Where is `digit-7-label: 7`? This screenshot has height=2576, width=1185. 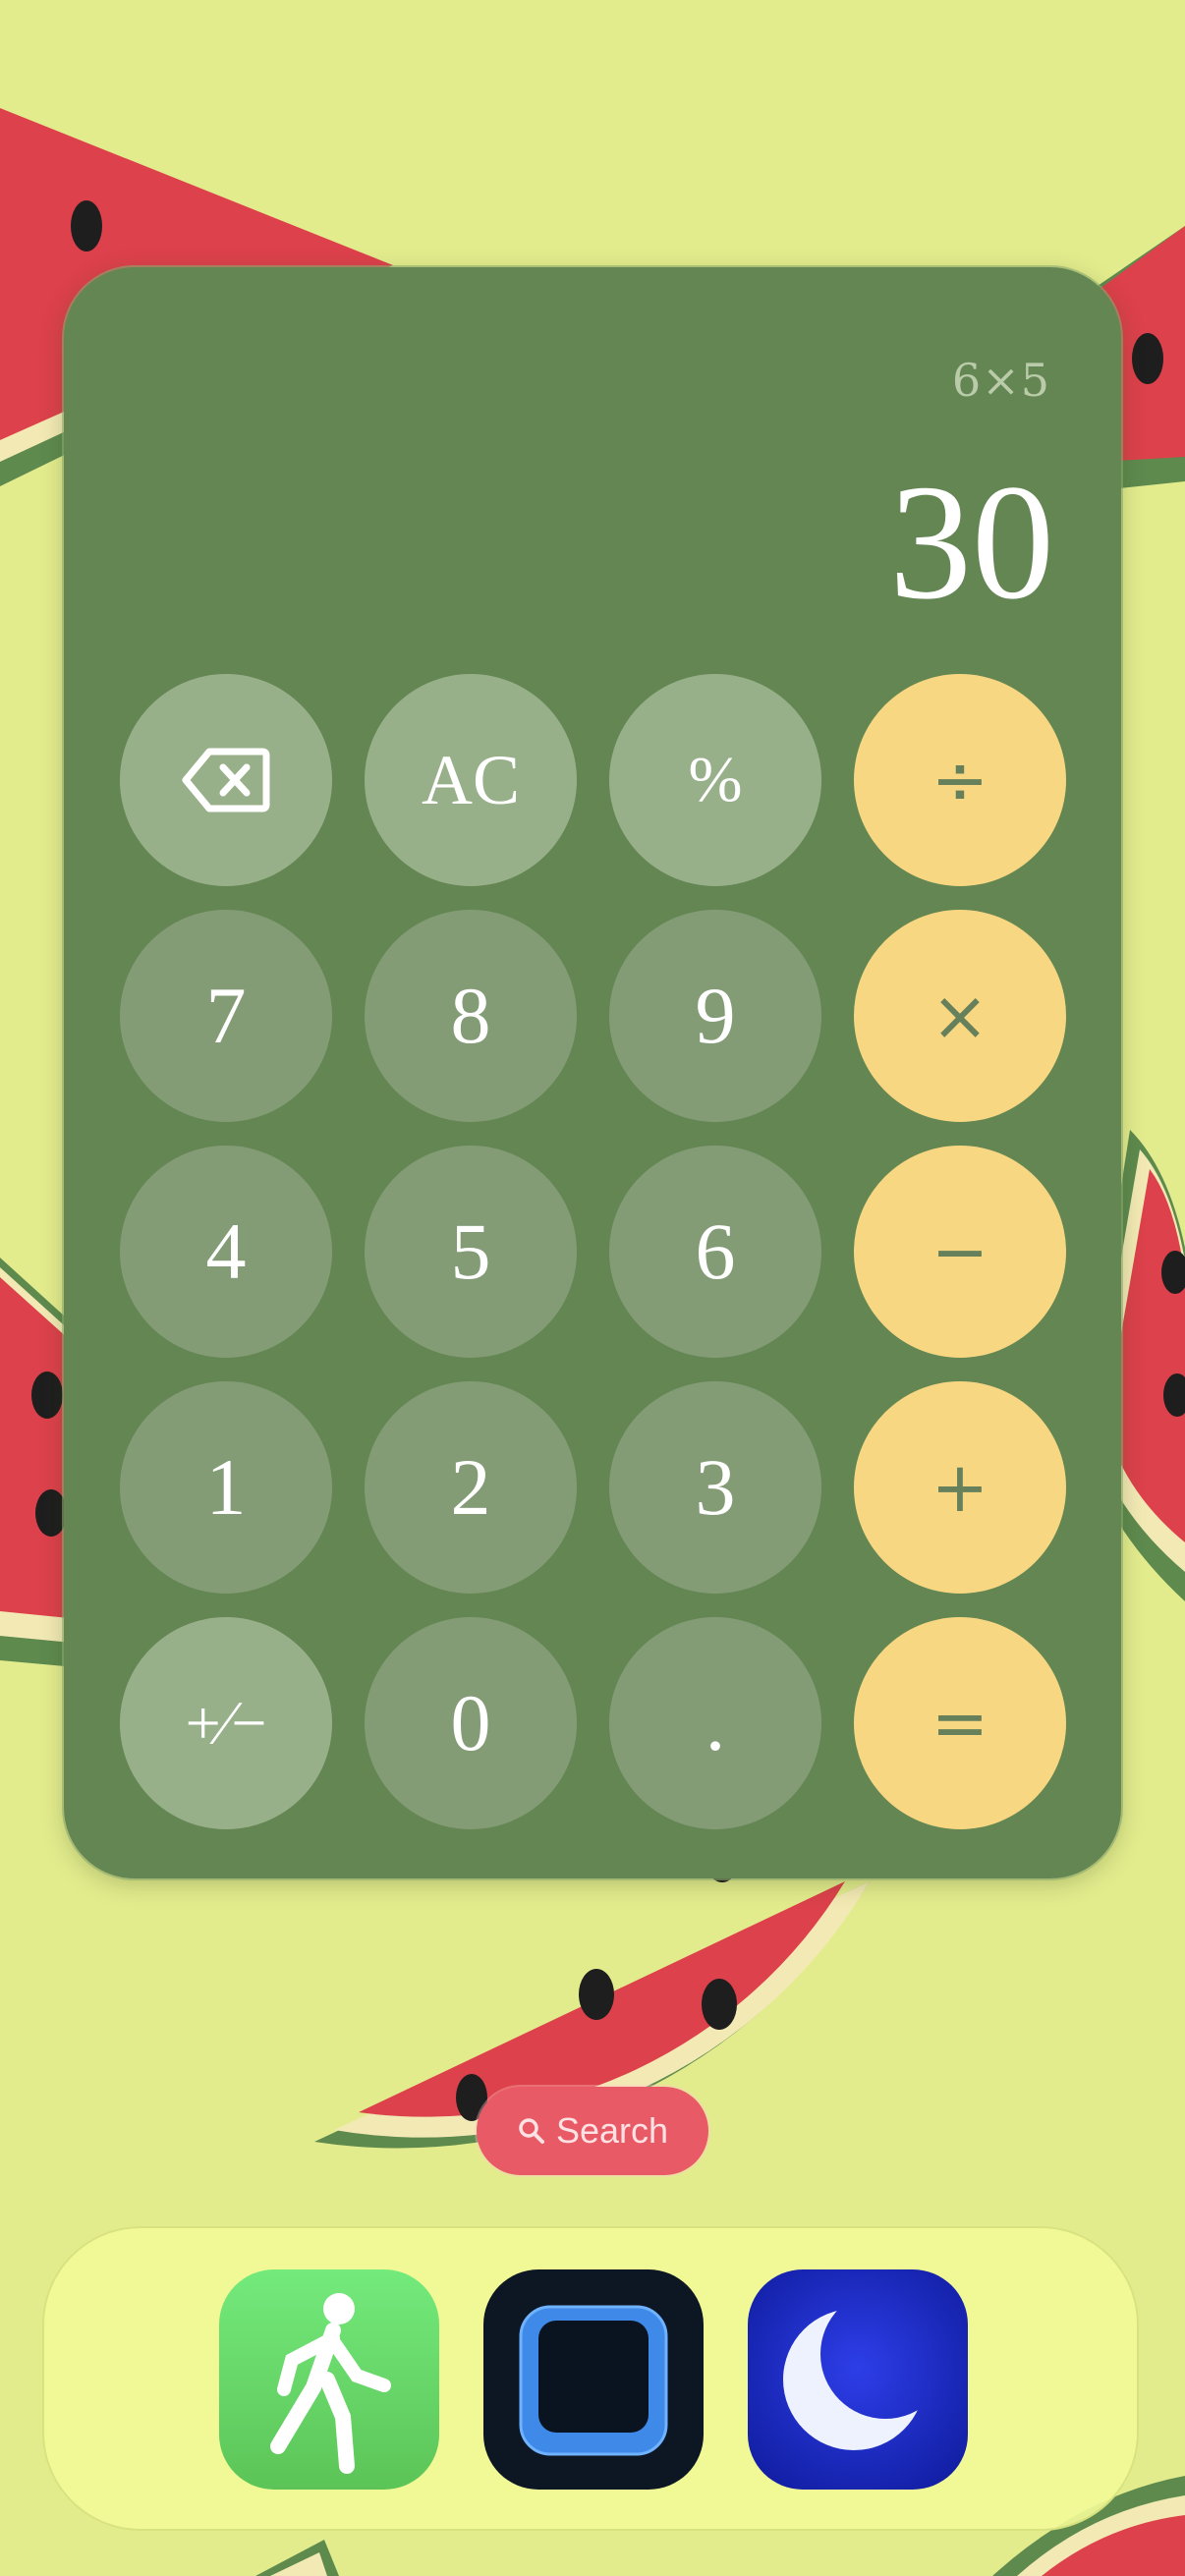 digit-7-label: 7 is located at coordinates (226, 1015).